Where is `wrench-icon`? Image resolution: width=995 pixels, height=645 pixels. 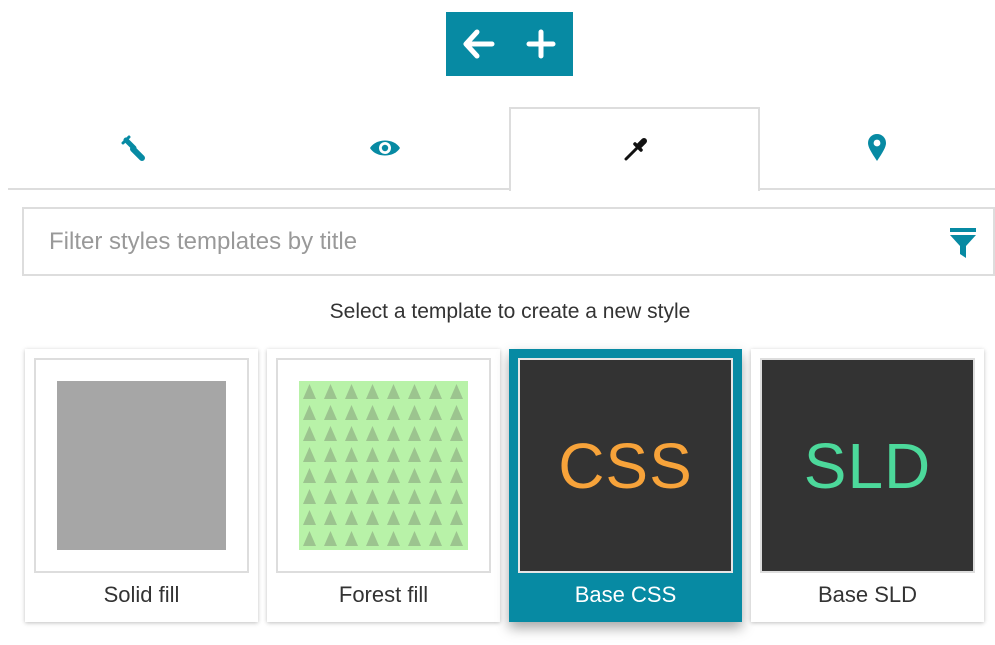
wrench-icon is located at coordinates (133, 148).